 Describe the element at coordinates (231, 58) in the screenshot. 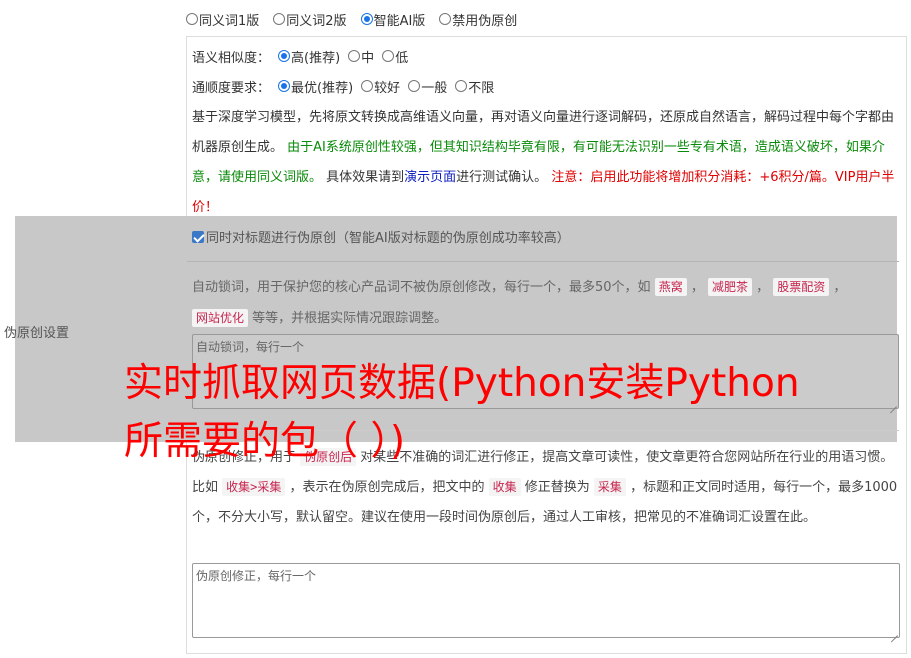

I see `similarity-label: 语义相似度：` at that location.